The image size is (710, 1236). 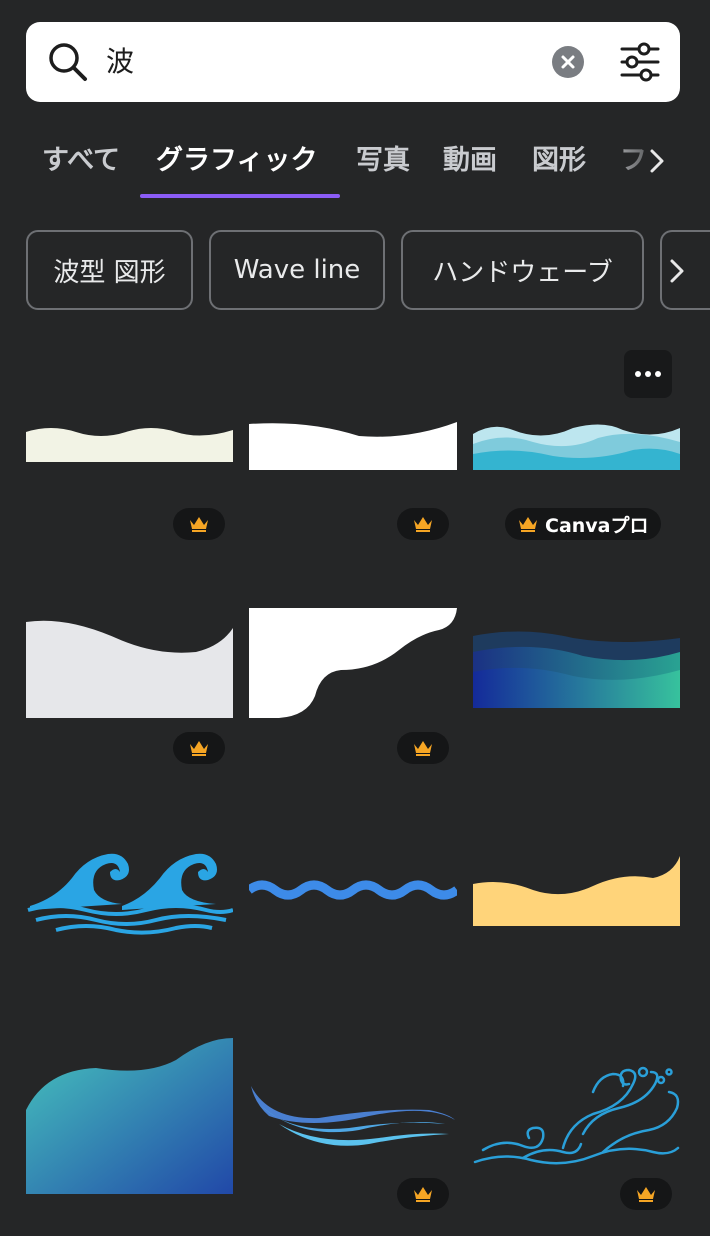 What do you see at coordinates (353, 1116) in the screenshot?
I see `blue-swoosh-lines` at bounding box center [353, 1116].